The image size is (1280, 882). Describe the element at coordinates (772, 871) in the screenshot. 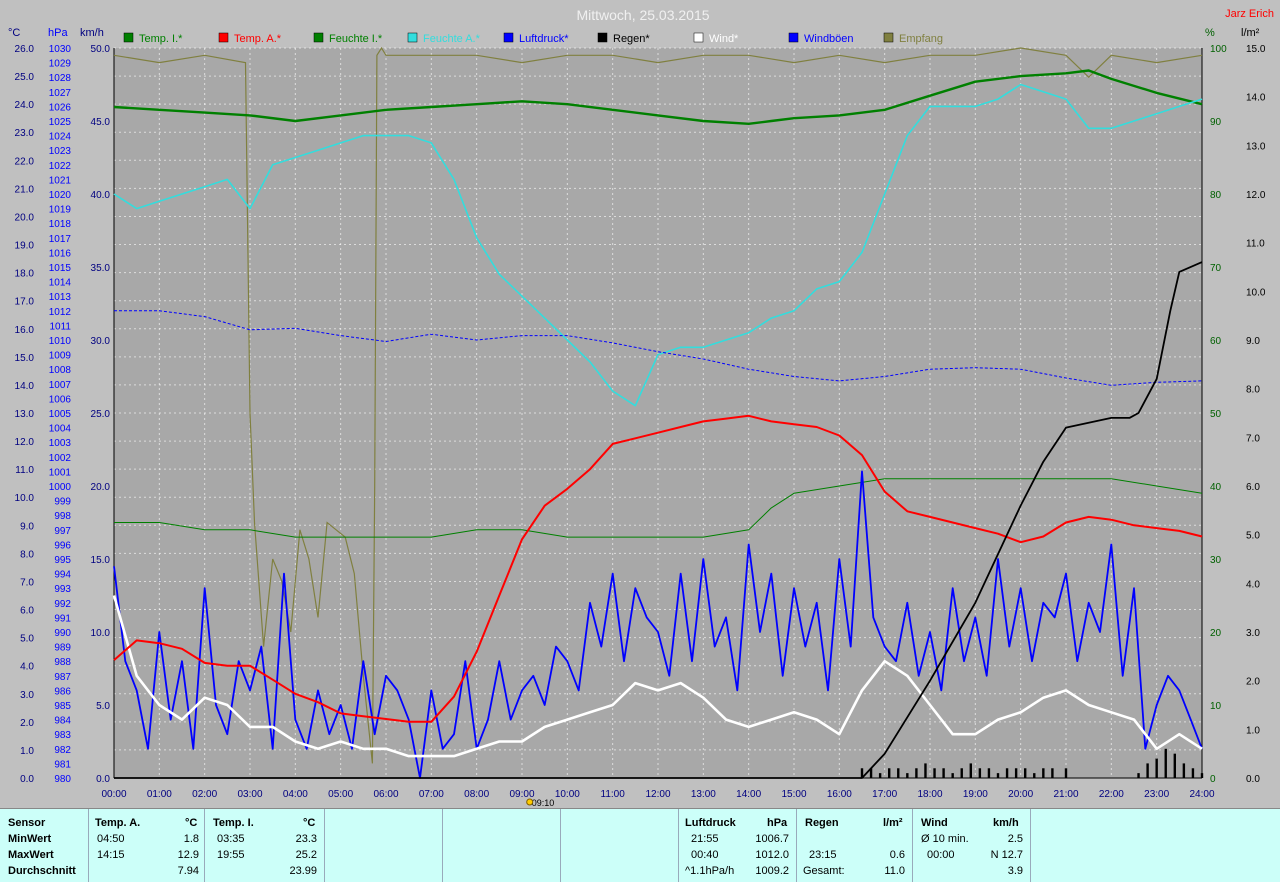

I see `pressure-avg-value: 1009.2` at that location.